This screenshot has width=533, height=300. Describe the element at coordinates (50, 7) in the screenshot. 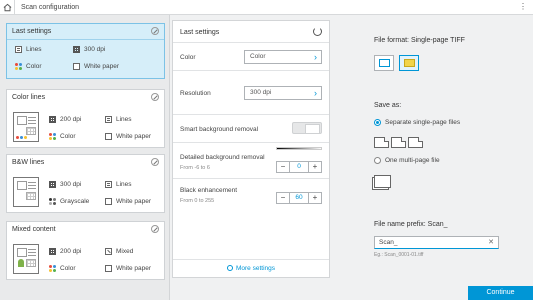

I see `page-title: Scan configuration` at that location.